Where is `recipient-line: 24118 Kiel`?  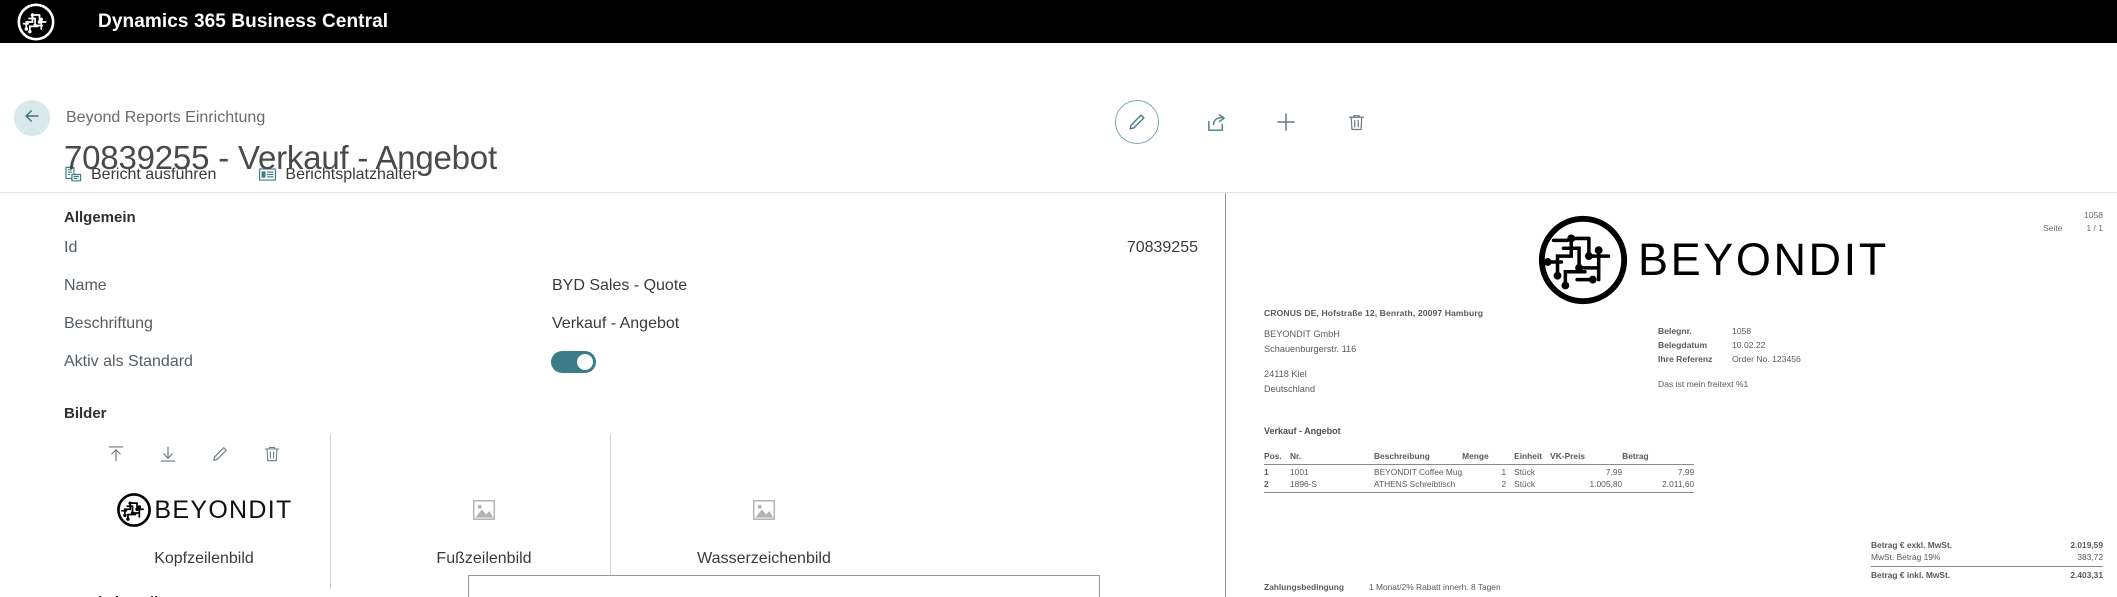
recipient-line: 24118 Kiel is located at coordinates (1285, 373).